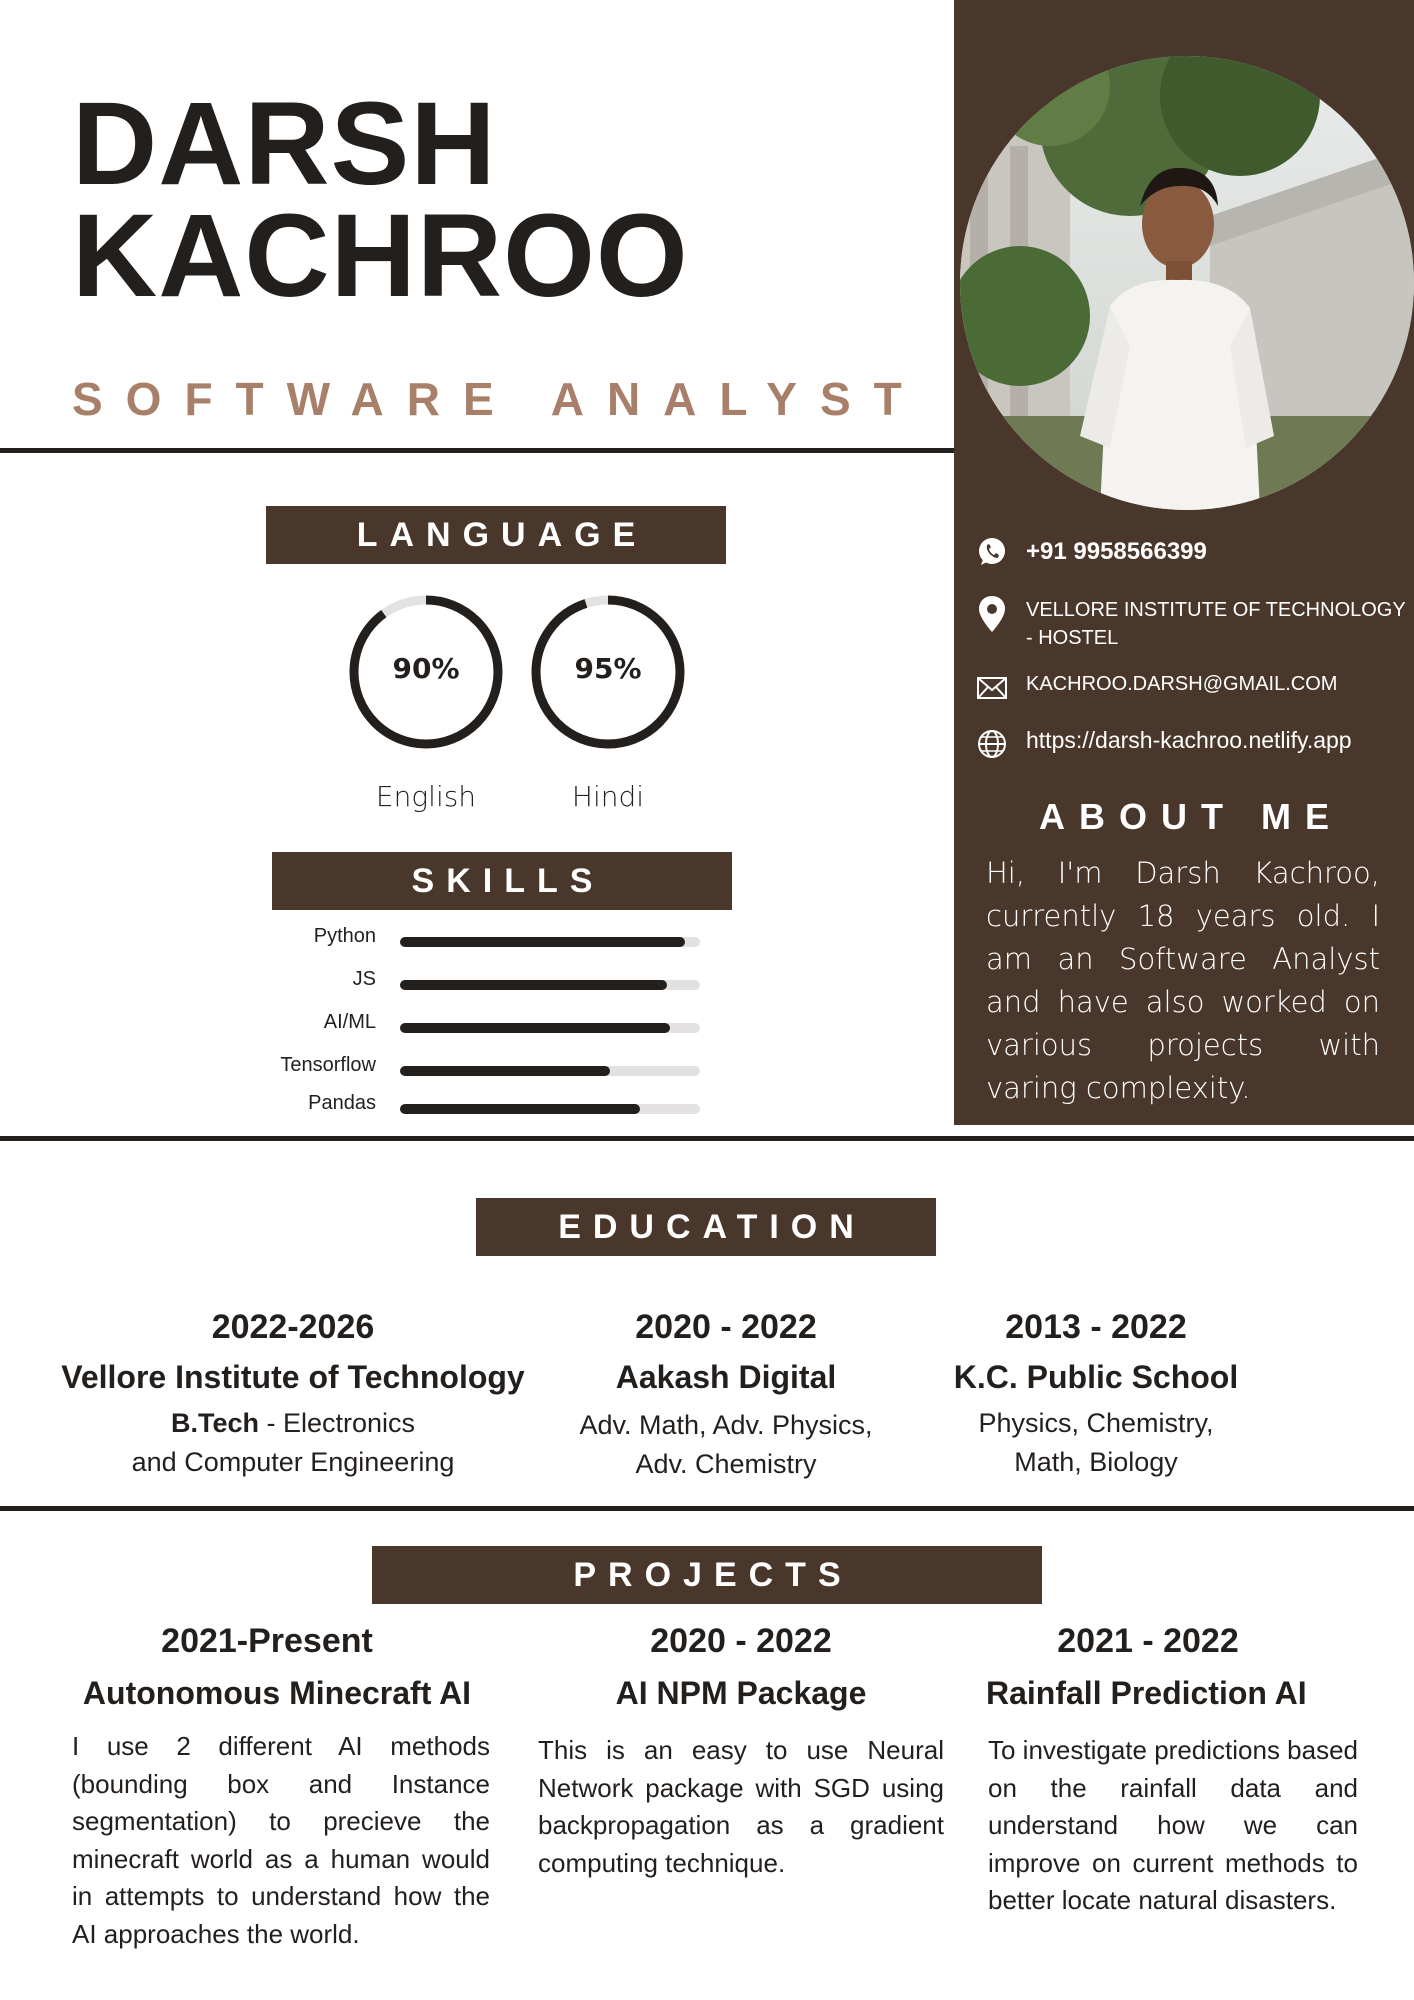 The height and width of the screenshot is (2000, 1414). What do you see at coordinates (706, 1227) in the screenshot?
I see `education-heading: EDUCATION` at bounding box center [706, 1227].